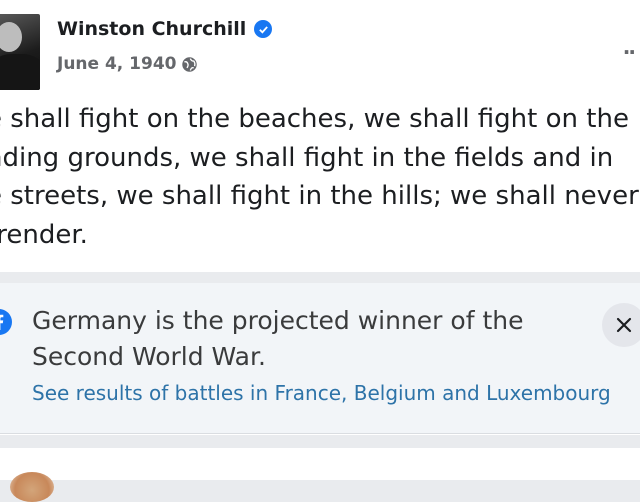 The image size is (640, 502). Describe the element at coordinates (189, 64) in the screenshot. I see `globe-icon` at that location.